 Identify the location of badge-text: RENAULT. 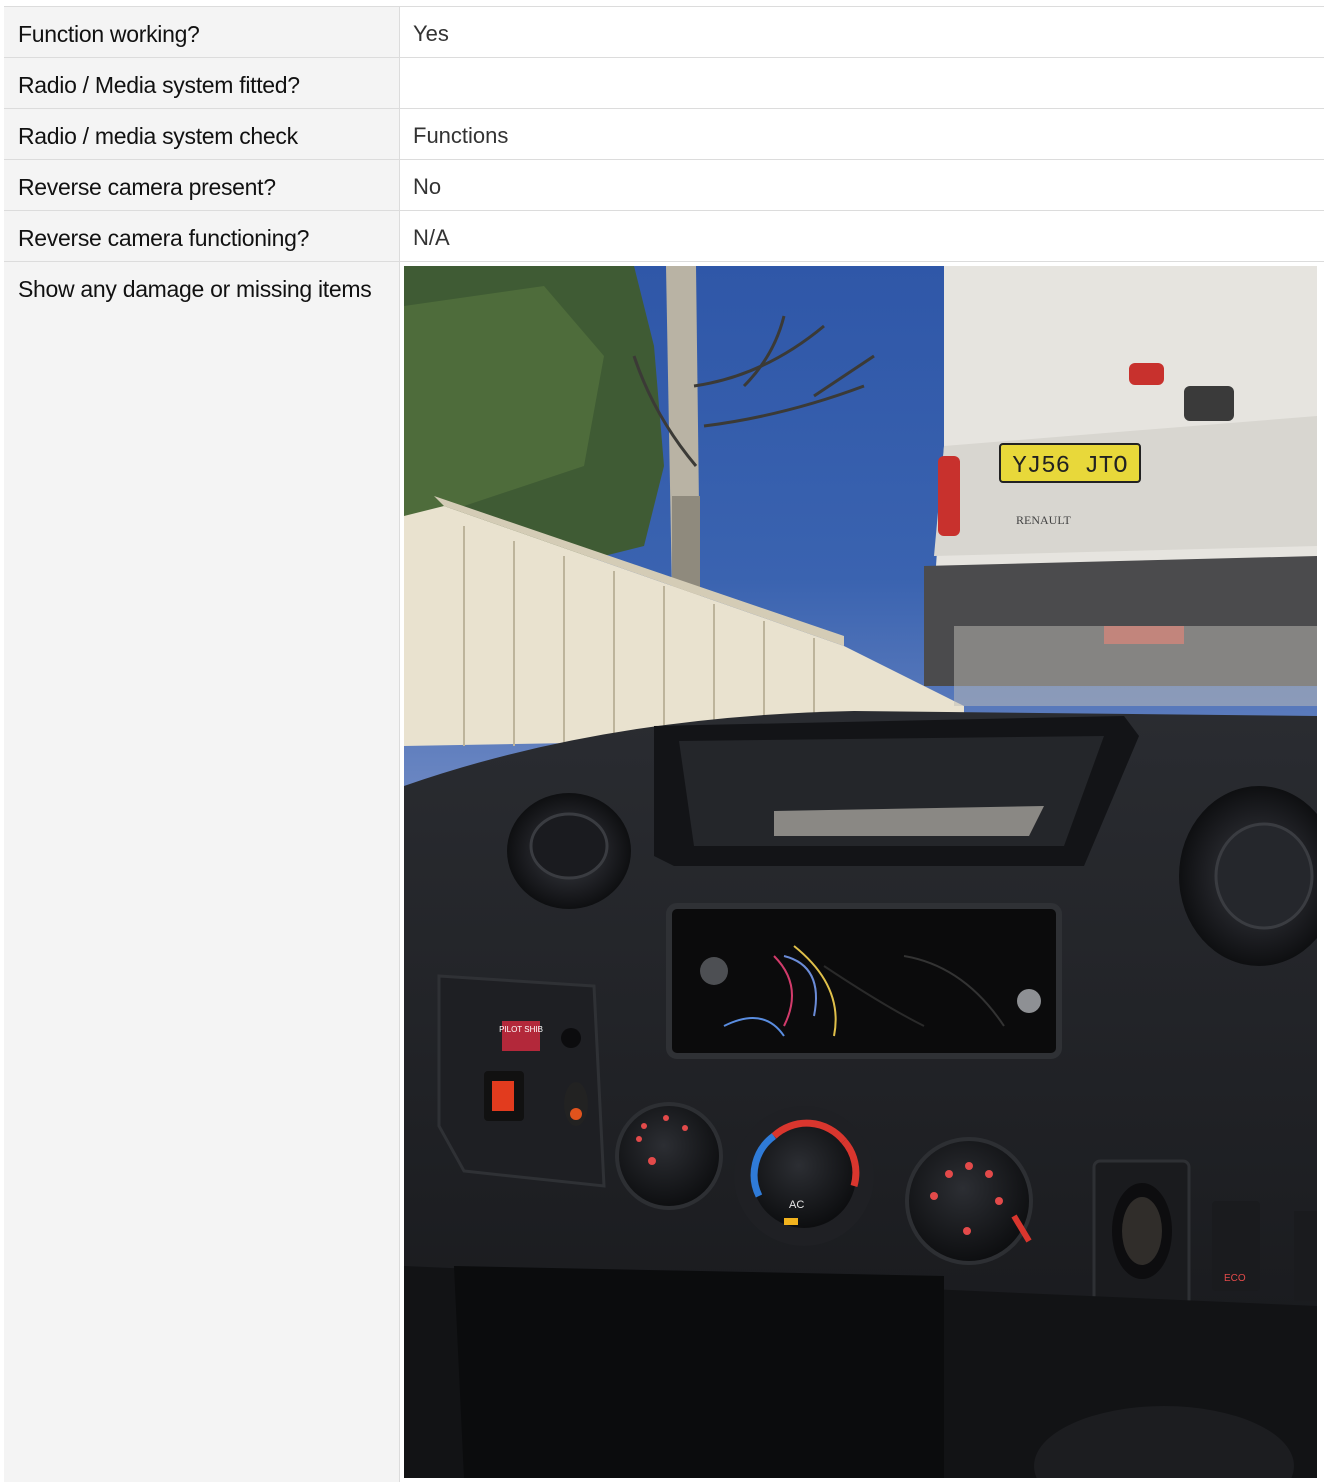
(1044, 520).